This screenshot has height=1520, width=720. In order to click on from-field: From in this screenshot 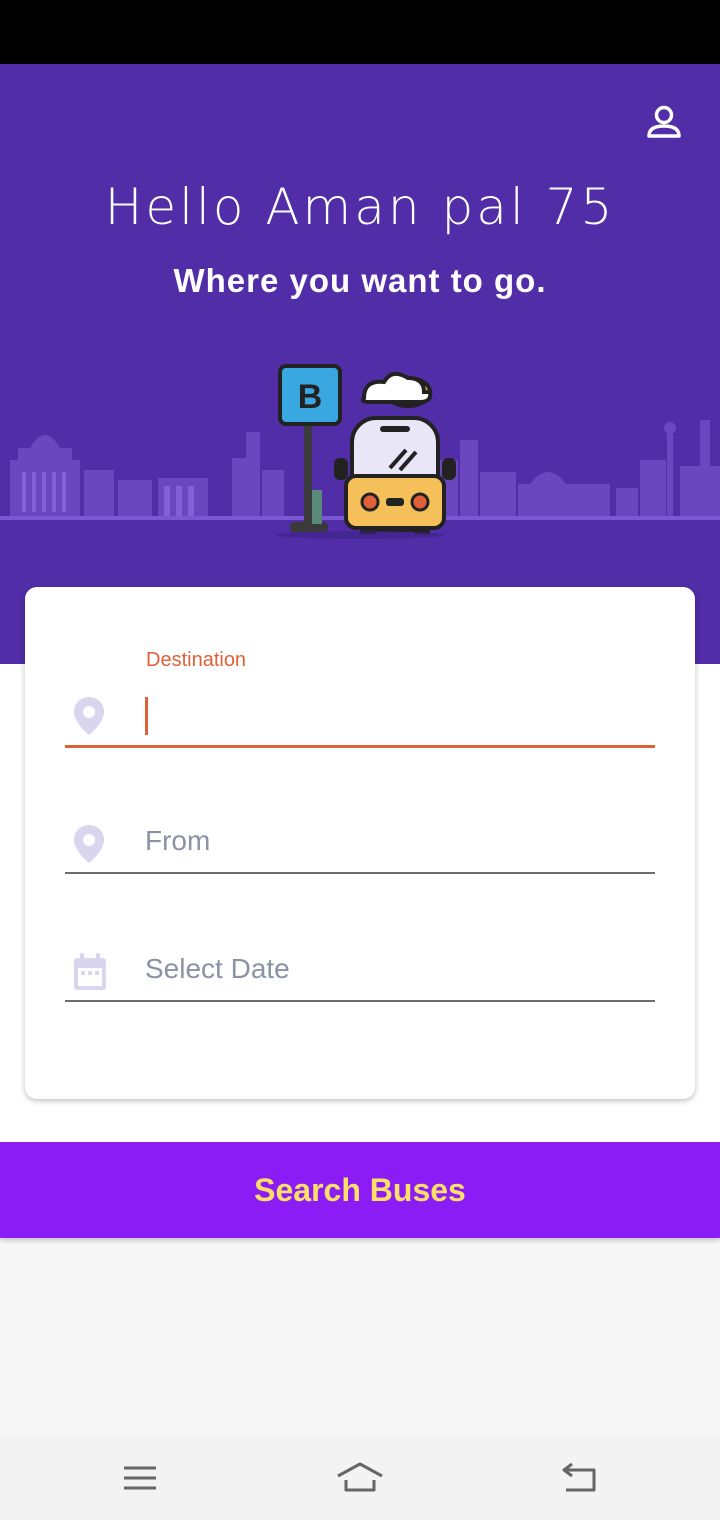, I will do `click(360, 842)`.